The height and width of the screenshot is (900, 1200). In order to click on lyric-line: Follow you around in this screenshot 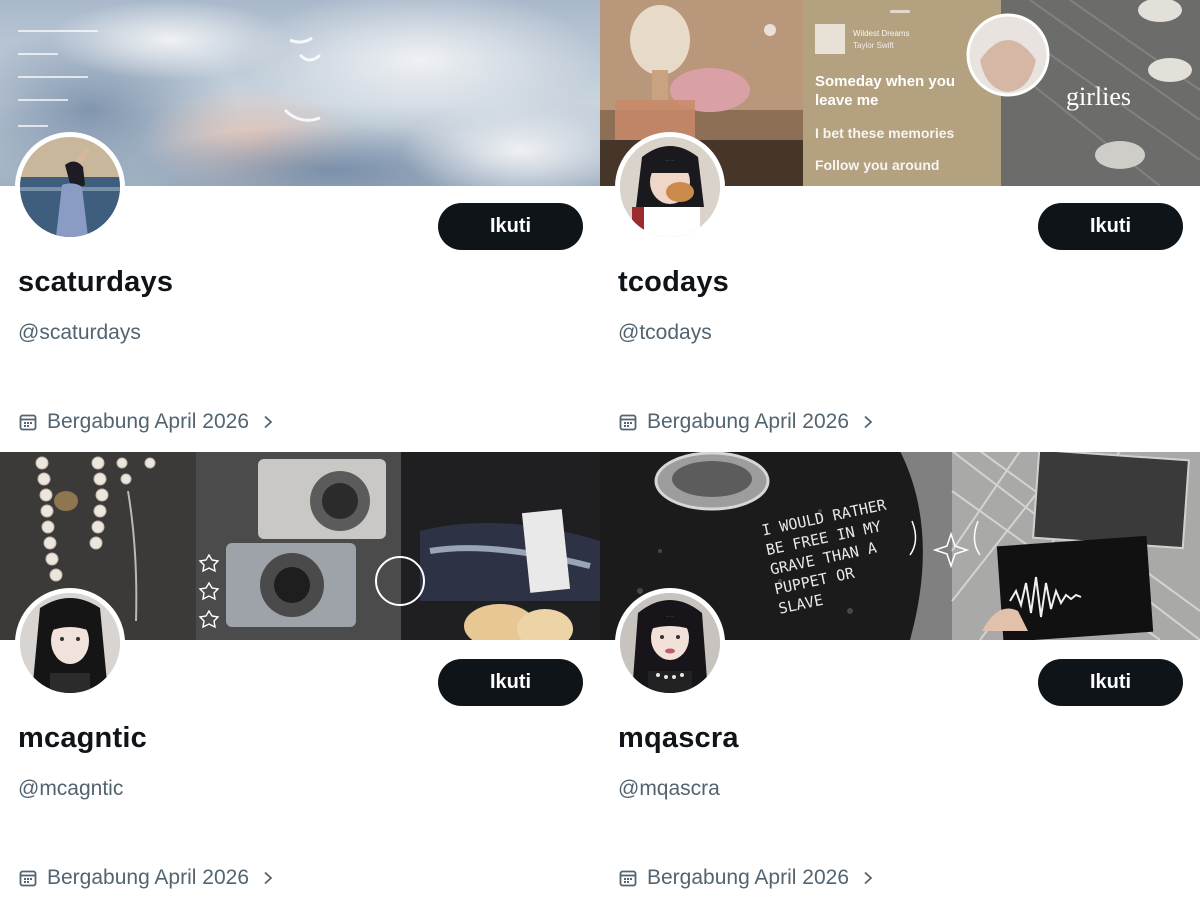, I will do `click(877, 165)`.